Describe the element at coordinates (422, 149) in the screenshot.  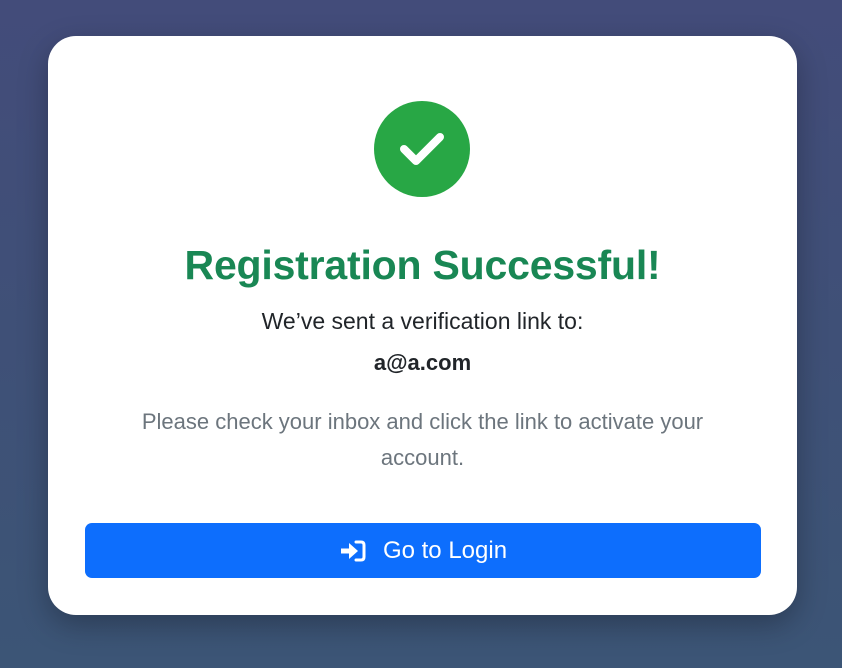
I see `check-icon` at that location.